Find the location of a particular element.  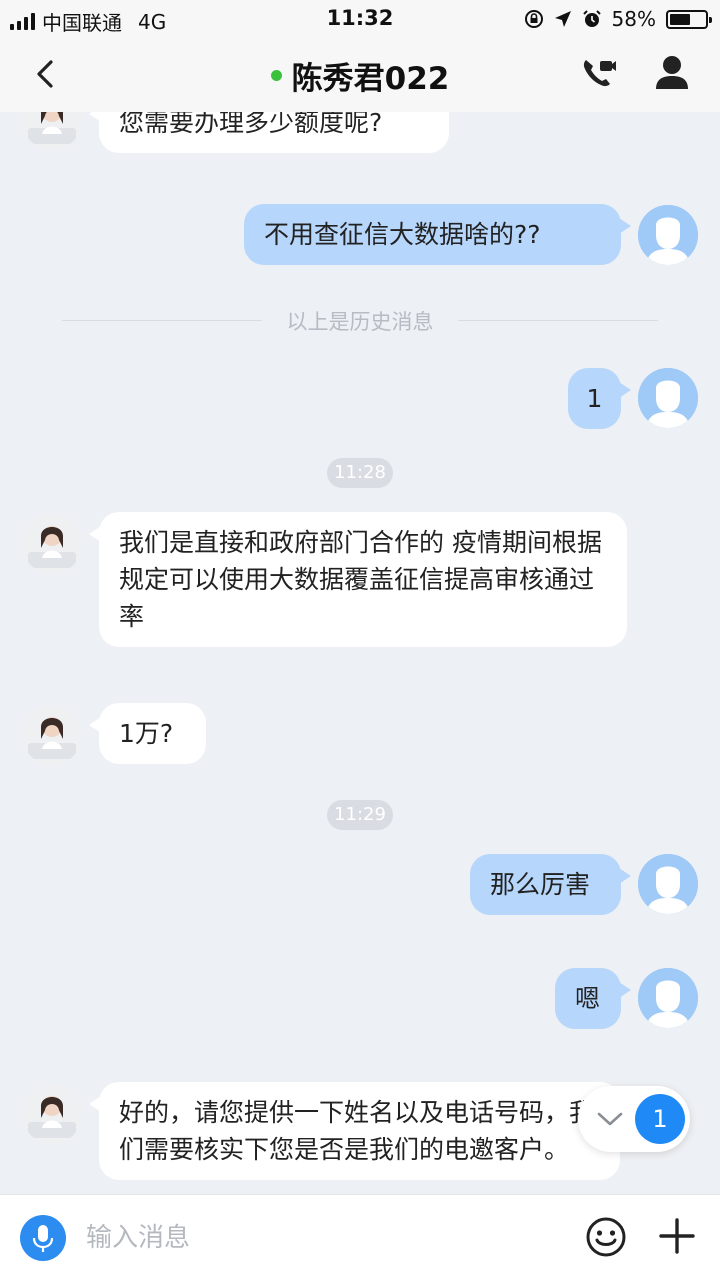

timestamp: 11:29 is located at coordinates (360, 815).